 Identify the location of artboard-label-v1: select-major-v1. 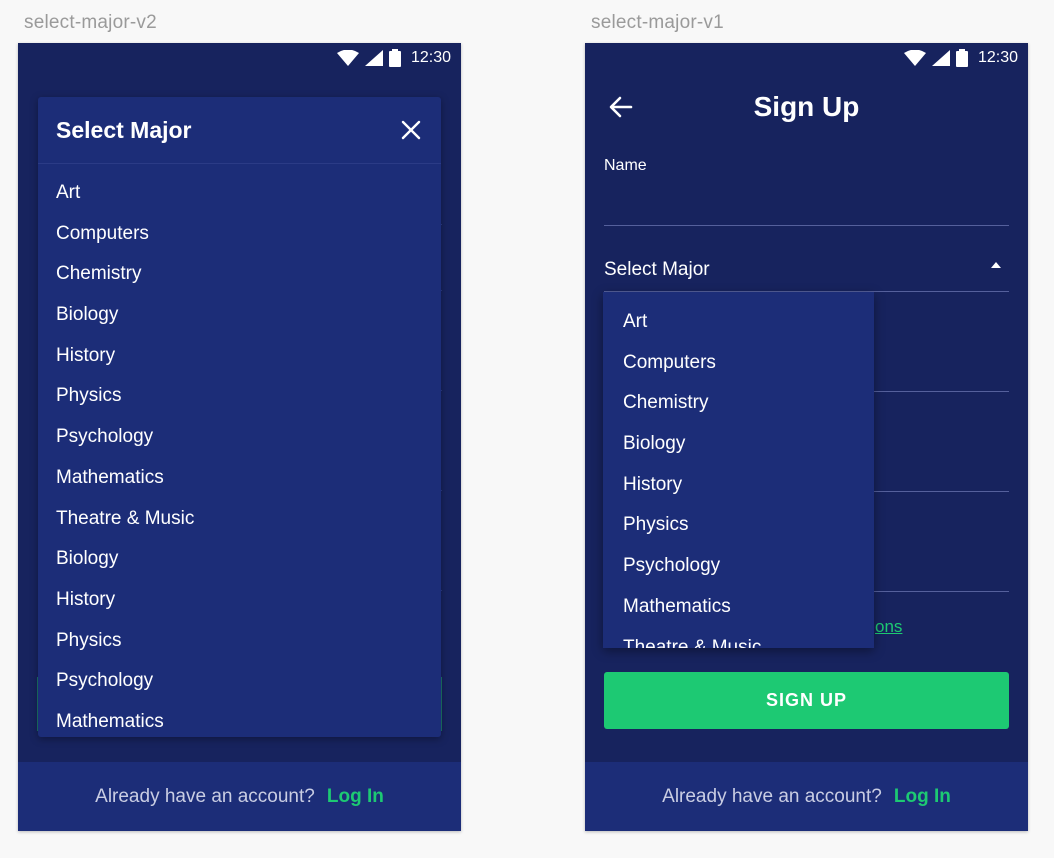
(657, 22).